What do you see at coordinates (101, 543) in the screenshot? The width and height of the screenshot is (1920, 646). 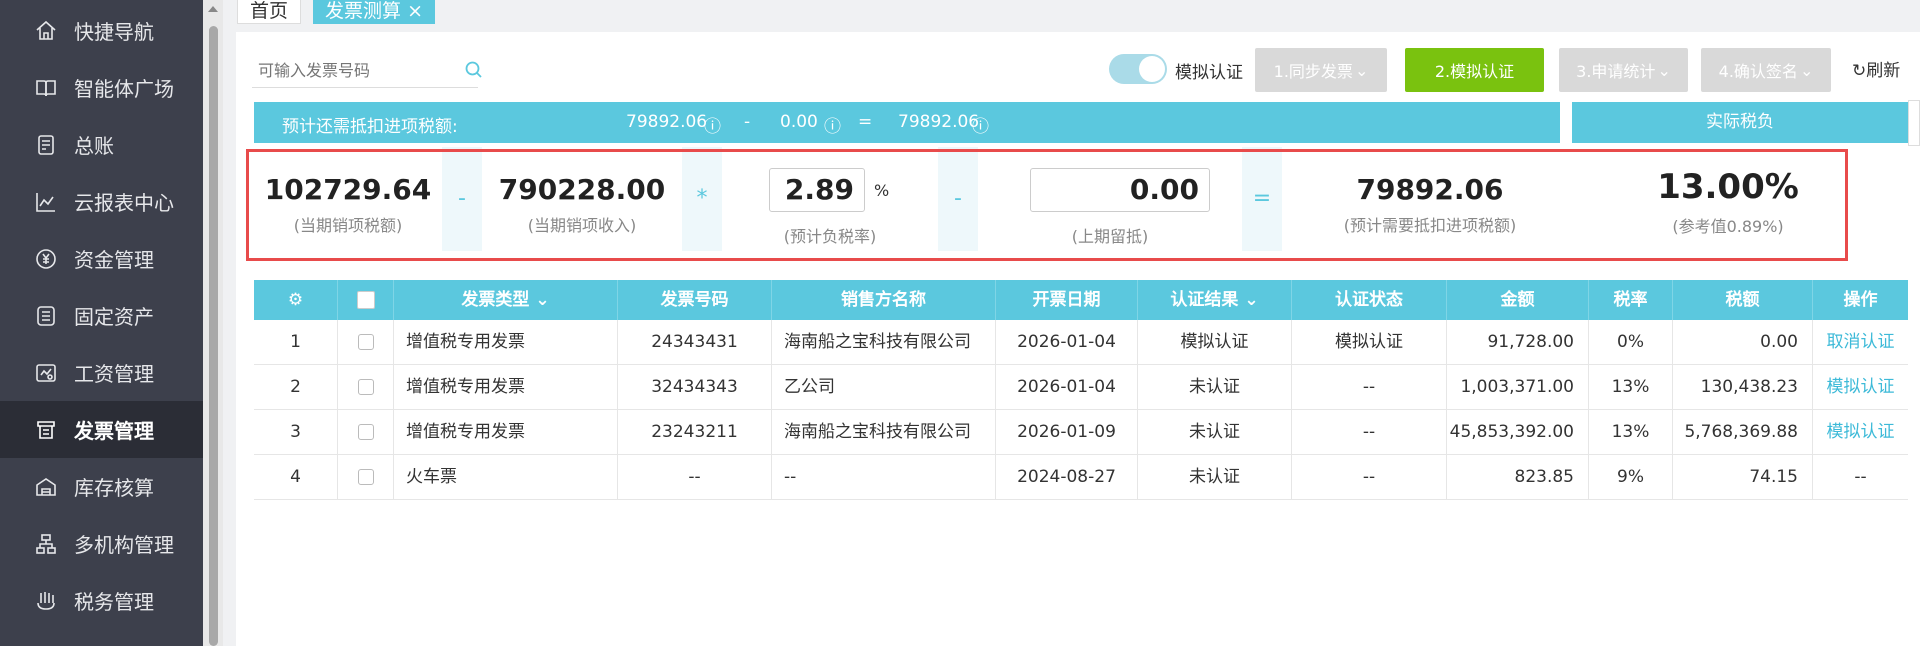 I see `sidebar-item-multi-org: 多机构管理` at bounding box center [101, 543].